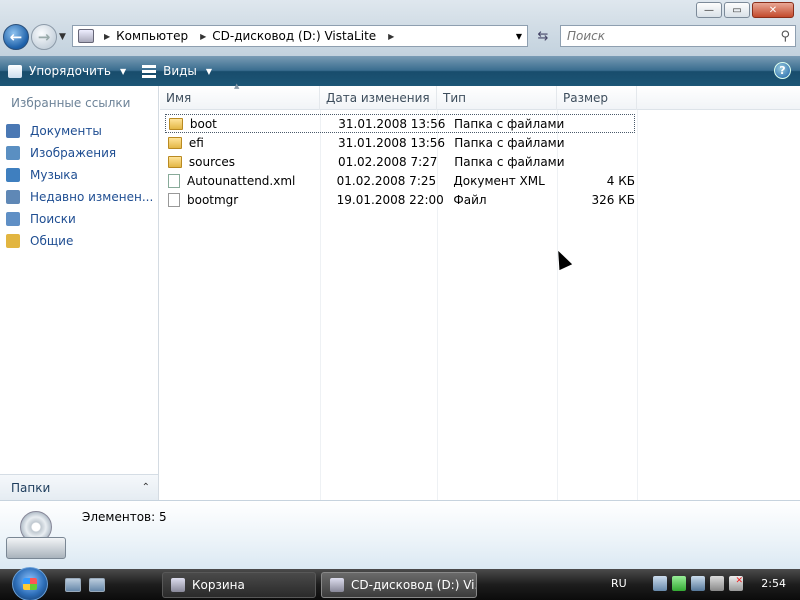  I want to click on volume-muted-icon: ✕, so click(736, 583).